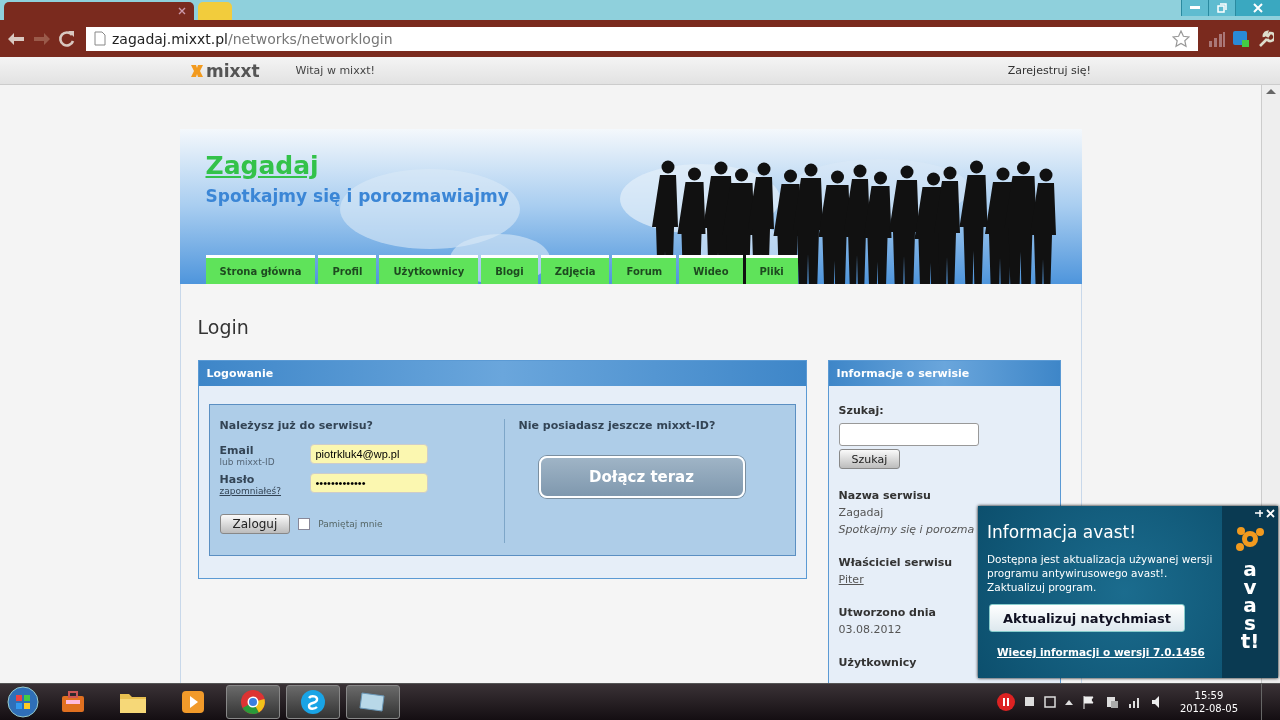 This screenshot has height=720, width=1280. Describe the element at coordinates (944, 373) in the screenshot. I see `panel-header: Informacje o serwisie` at that location.